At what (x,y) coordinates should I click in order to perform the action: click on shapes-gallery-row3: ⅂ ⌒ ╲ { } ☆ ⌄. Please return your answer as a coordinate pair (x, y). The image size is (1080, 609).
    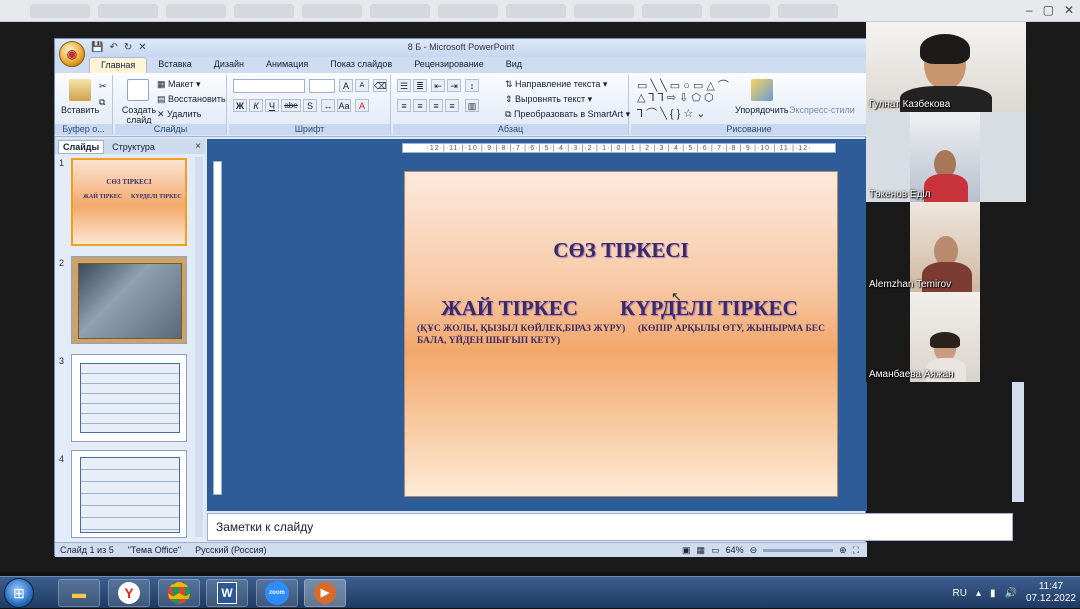
    Looking at the image, I should click on (671, 113).